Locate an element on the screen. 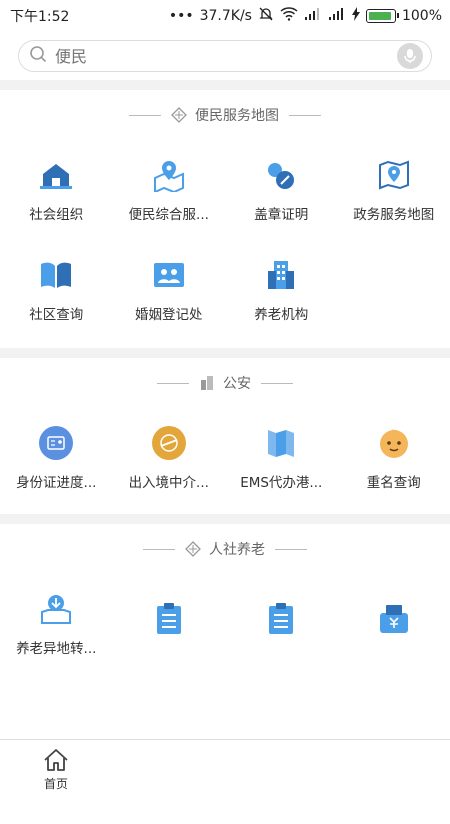 Image resolution: width=450 pixels, height=824 pixels. baby-face-icon is located at coordinates (394, 443).